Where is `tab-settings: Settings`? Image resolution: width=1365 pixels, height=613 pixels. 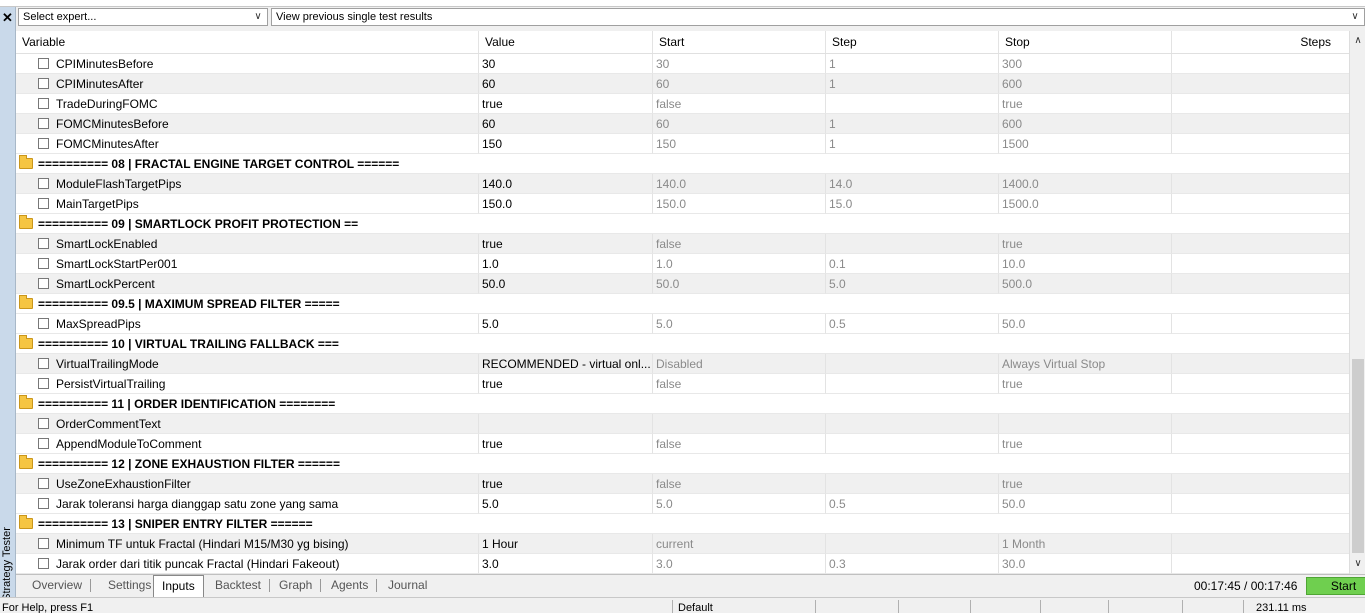
tab-settings: Settings is located at coordinates (130, 585).